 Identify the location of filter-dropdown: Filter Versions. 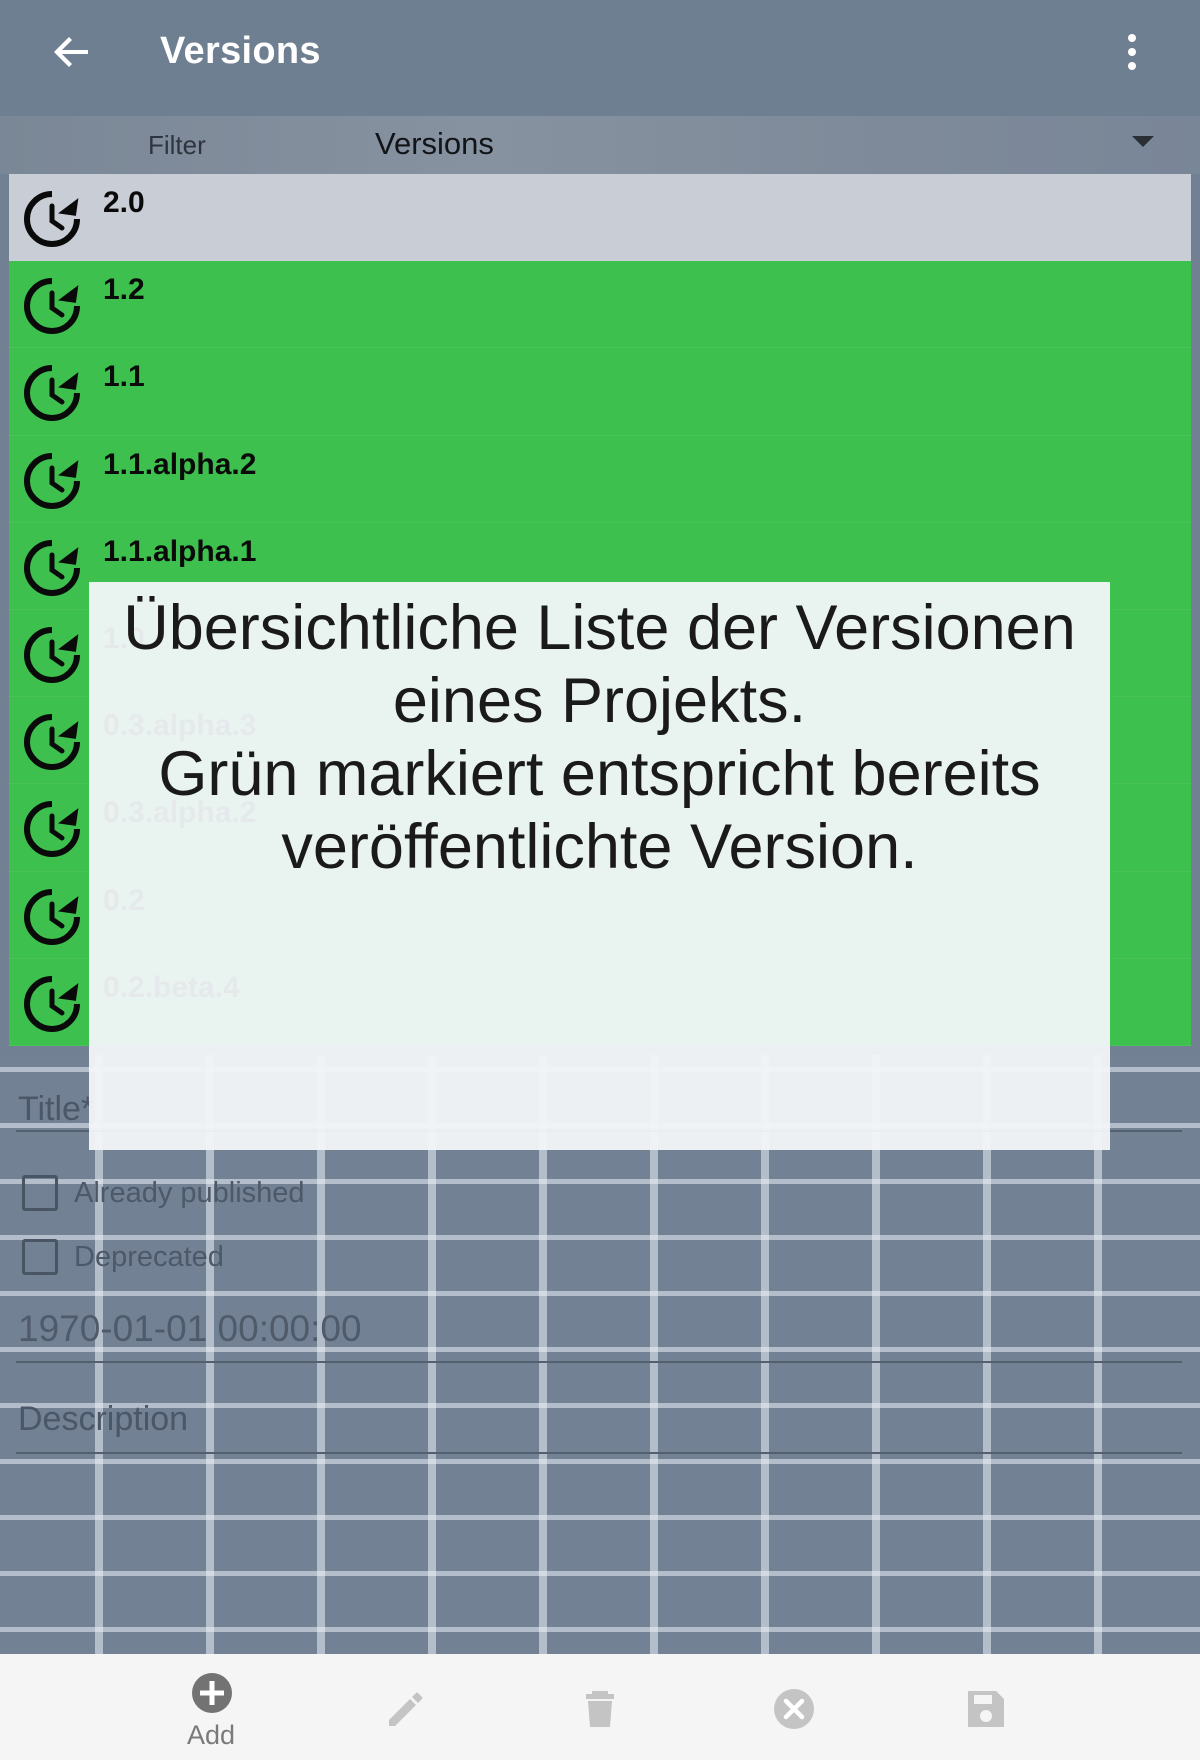
(600, 145).